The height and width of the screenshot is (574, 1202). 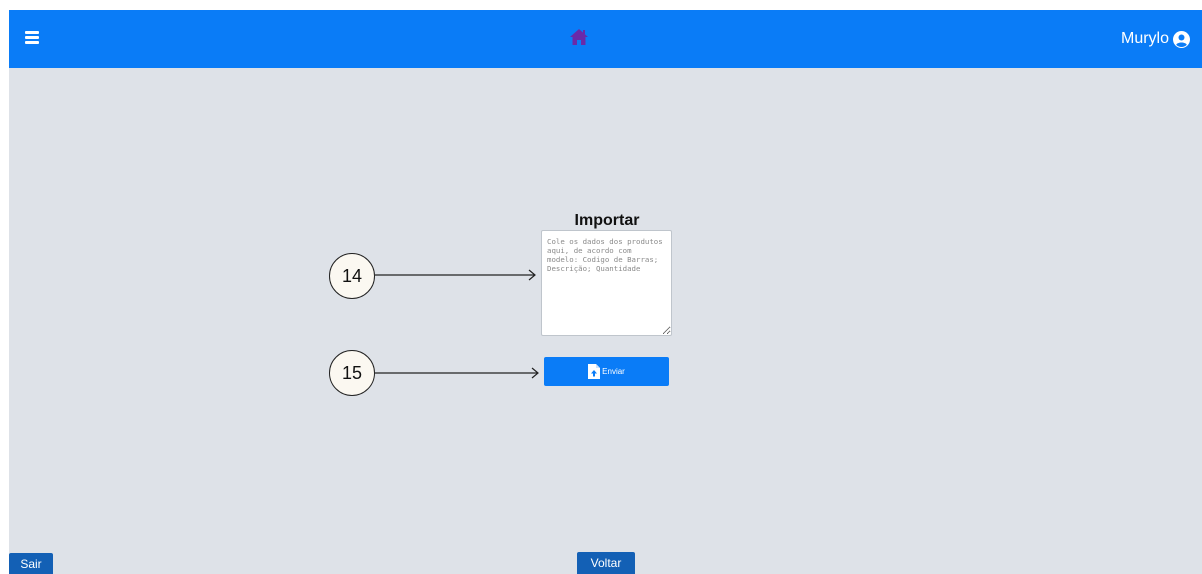 What do you see at coordinates (1144, 38) in the screenshot?
I see `user-name: Murylo` at bounding box center [1144, 38].